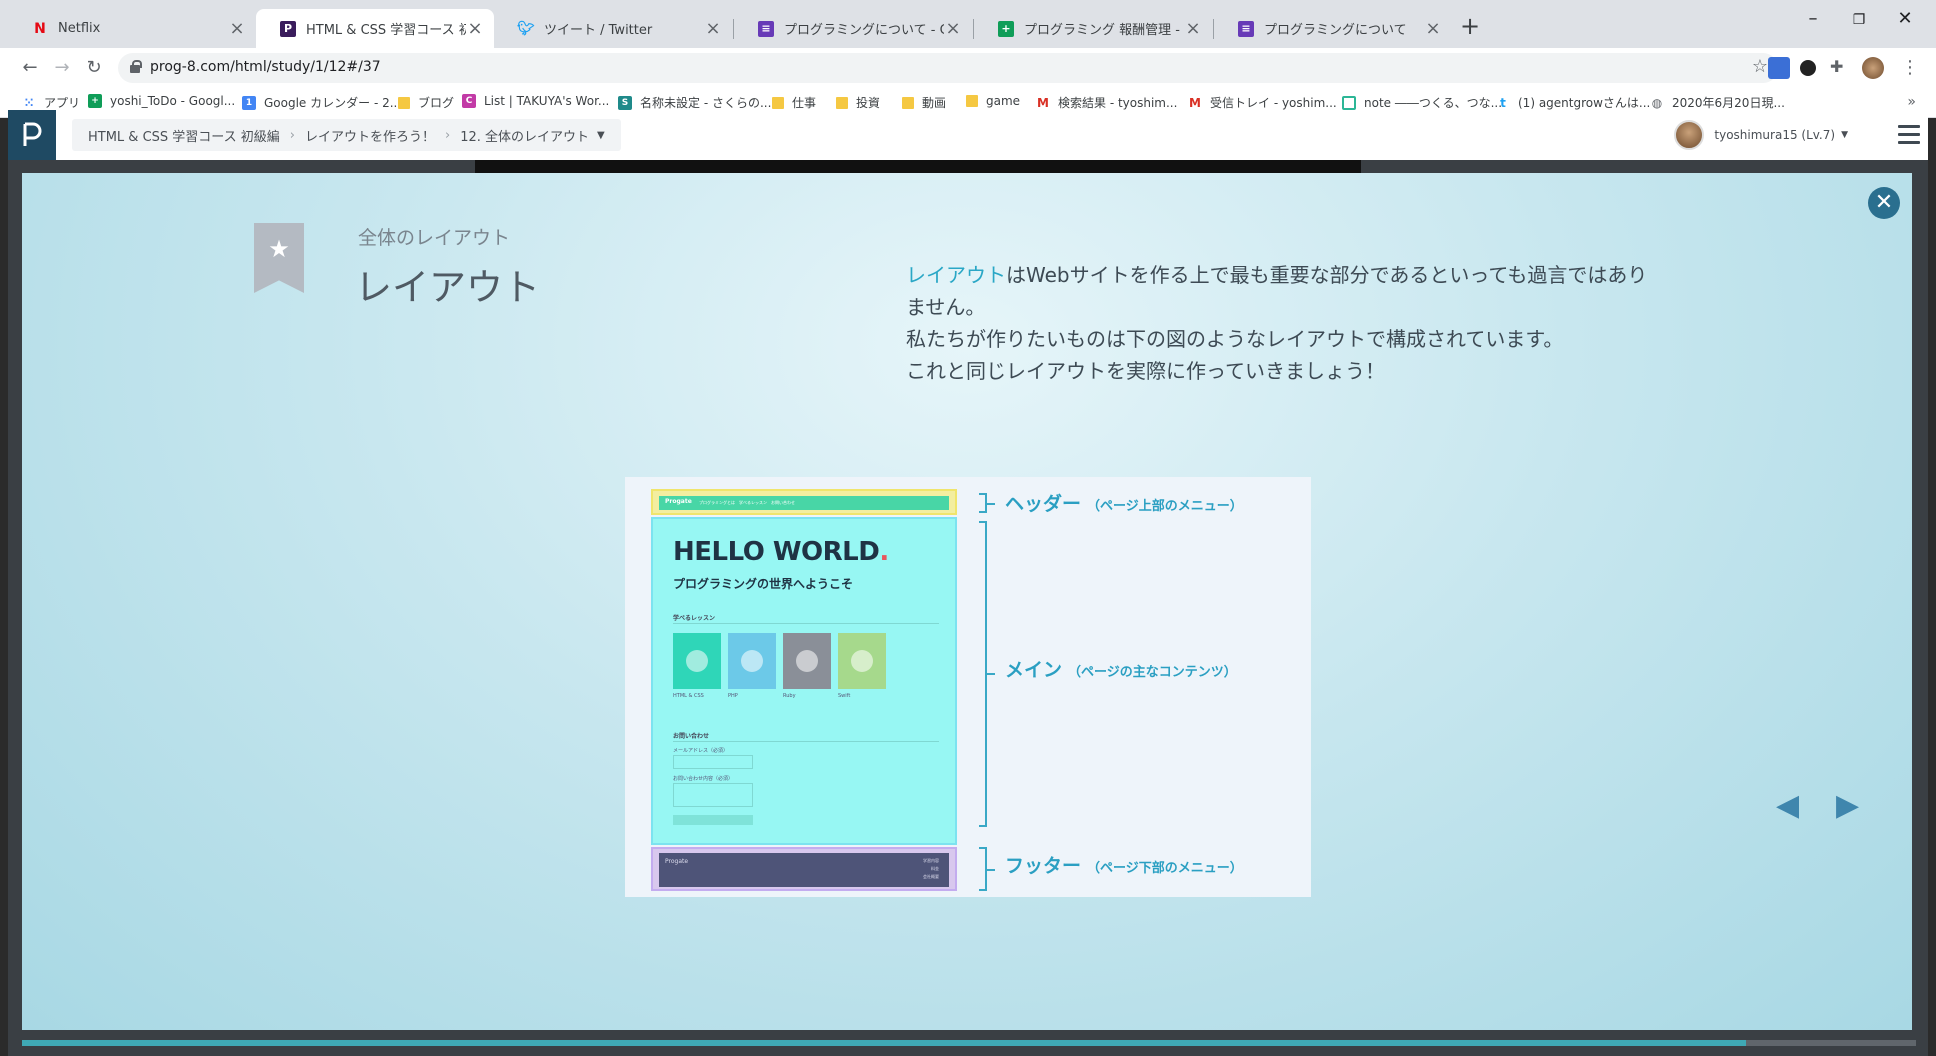  What do you see at coordinates (184, 135) in the screenshot?
I see `breadcrumb-course: HTML & CSS 学習コース 初級編` at bounding box center [184, 135].